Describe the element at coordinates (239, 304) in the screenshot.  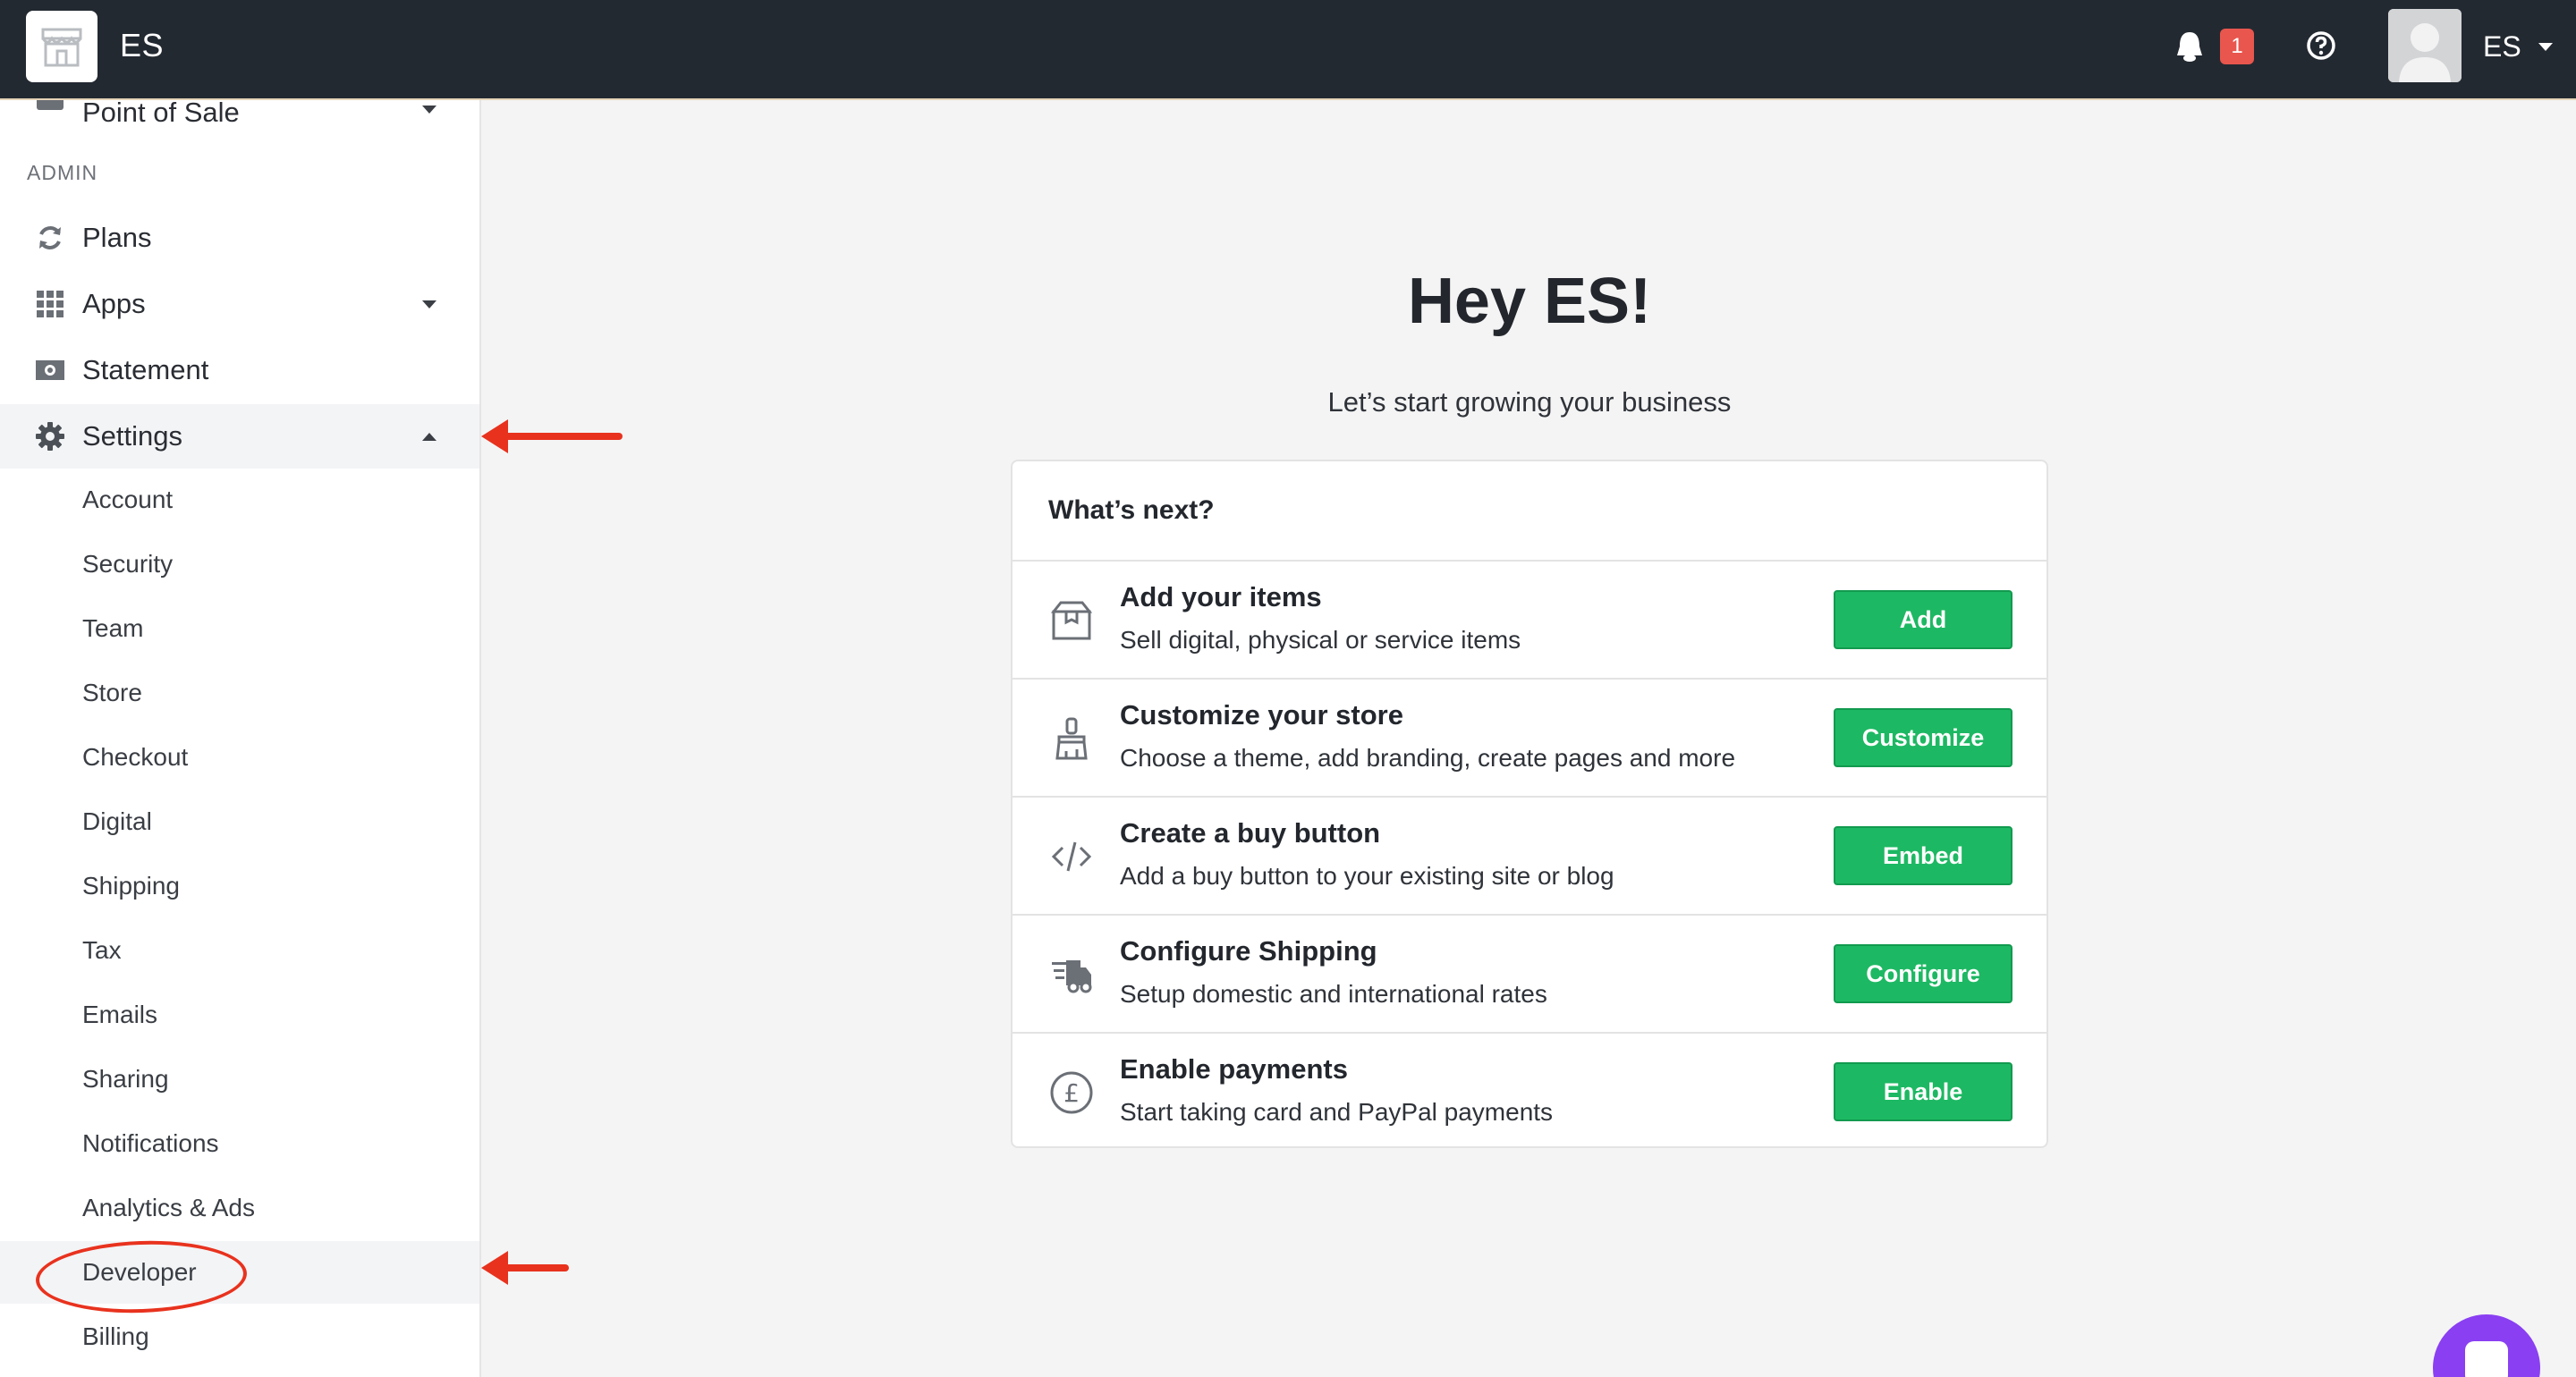
I see `sidebar-item-apps: Apps` at that location.